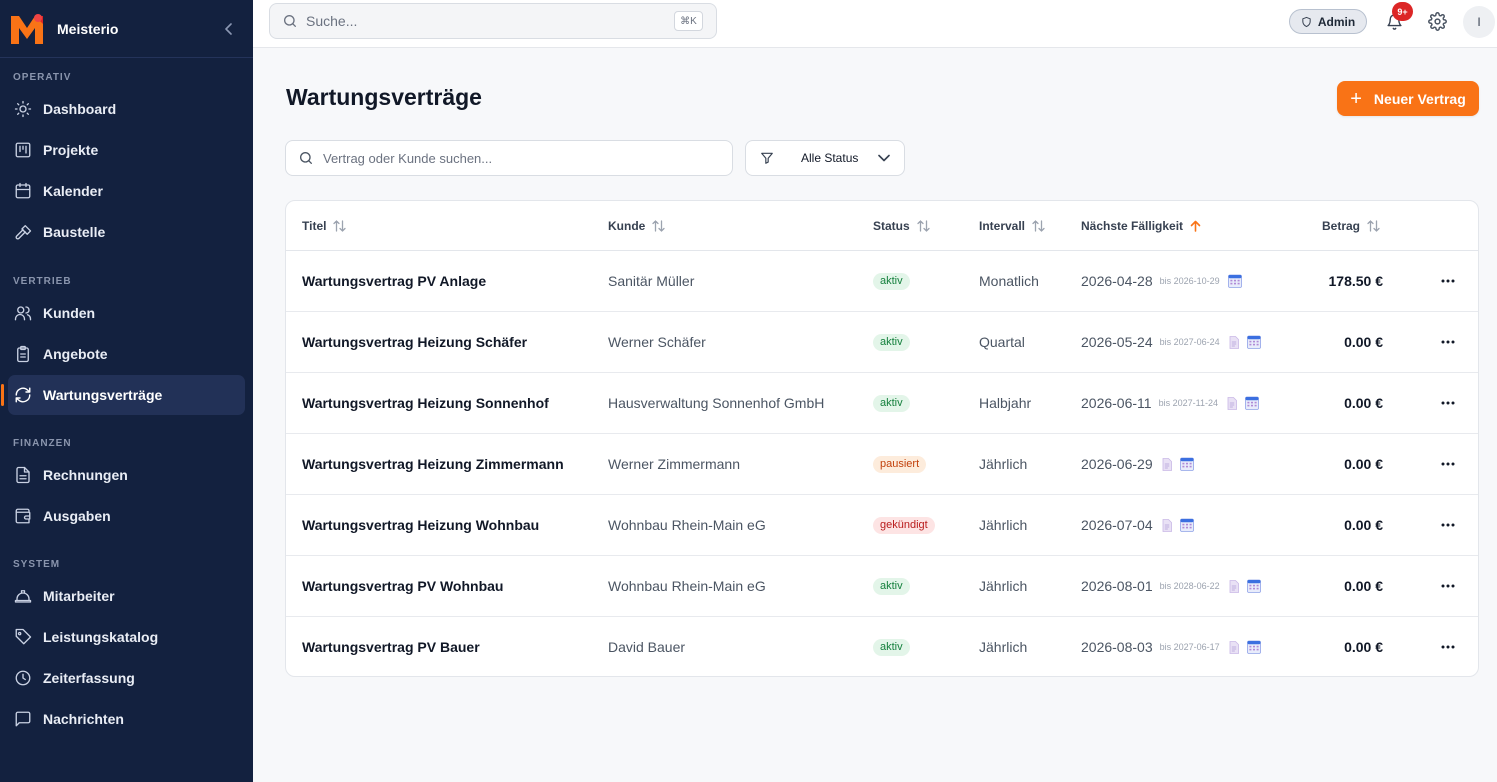 The width and height of the screenshot is (1497, 782). I want to click on section-label-system: SYSTEM, so click(37, 564).